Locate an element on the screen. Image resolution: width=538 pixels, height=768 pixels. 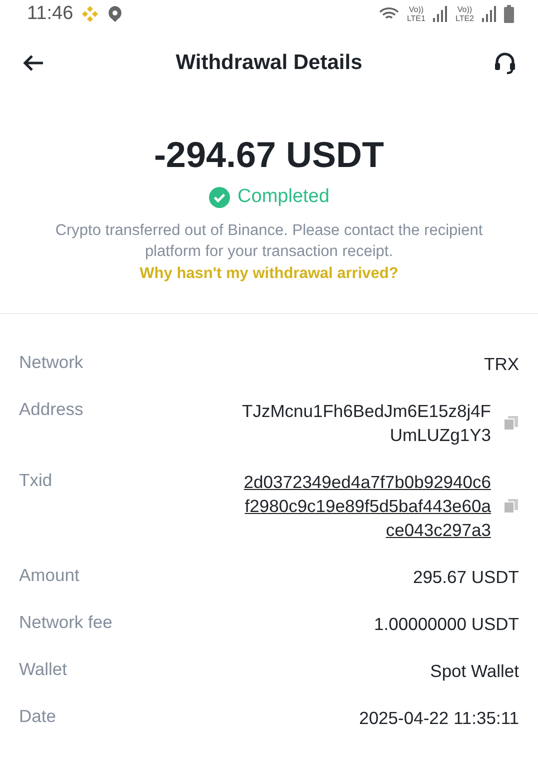
detail-value: TJzMcnu1Fh6BedJm6E15z8j4F is located at coordinates (366, 411).